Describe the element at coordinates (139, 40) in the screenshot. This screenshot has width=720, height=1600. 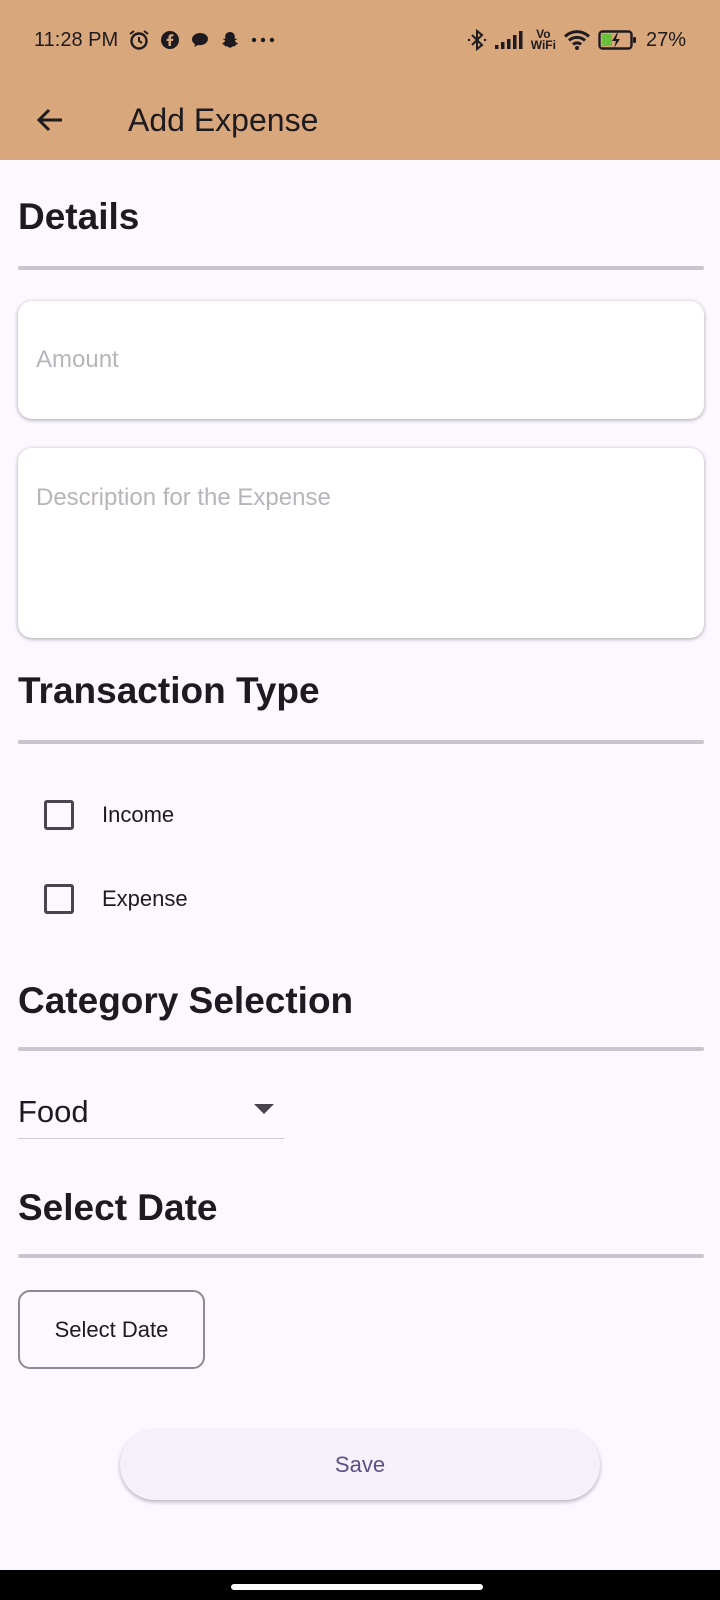
I see `alarm-icon` at that location.